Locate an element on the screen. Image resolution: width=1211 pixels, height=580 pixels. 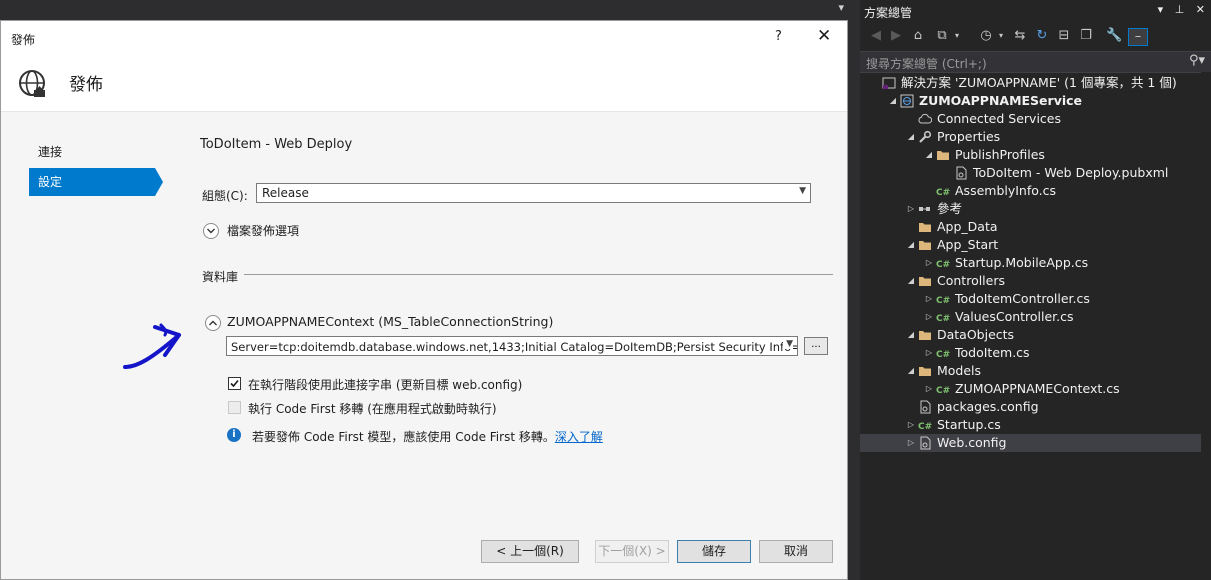
pending-changes-filter-icon: ◷ is located at coordinates (986, 36).